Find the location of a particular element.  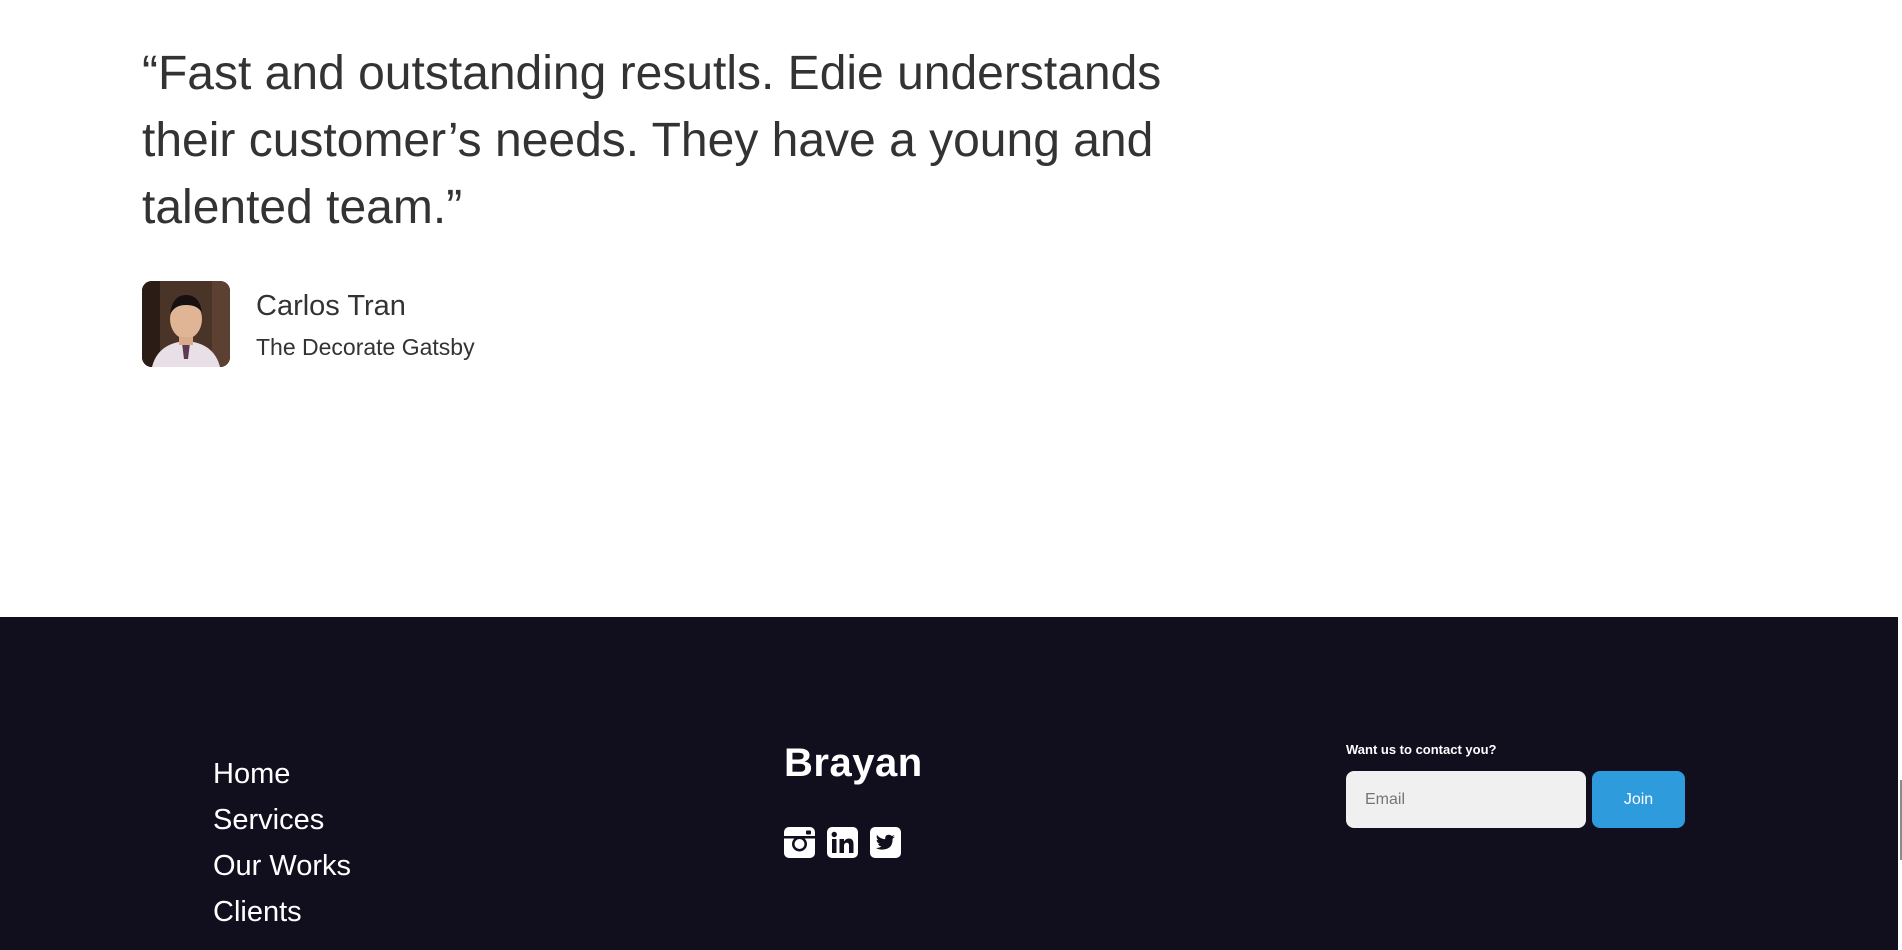

author-company: The Decorate Gatsby is located at coordinates (365, 347).